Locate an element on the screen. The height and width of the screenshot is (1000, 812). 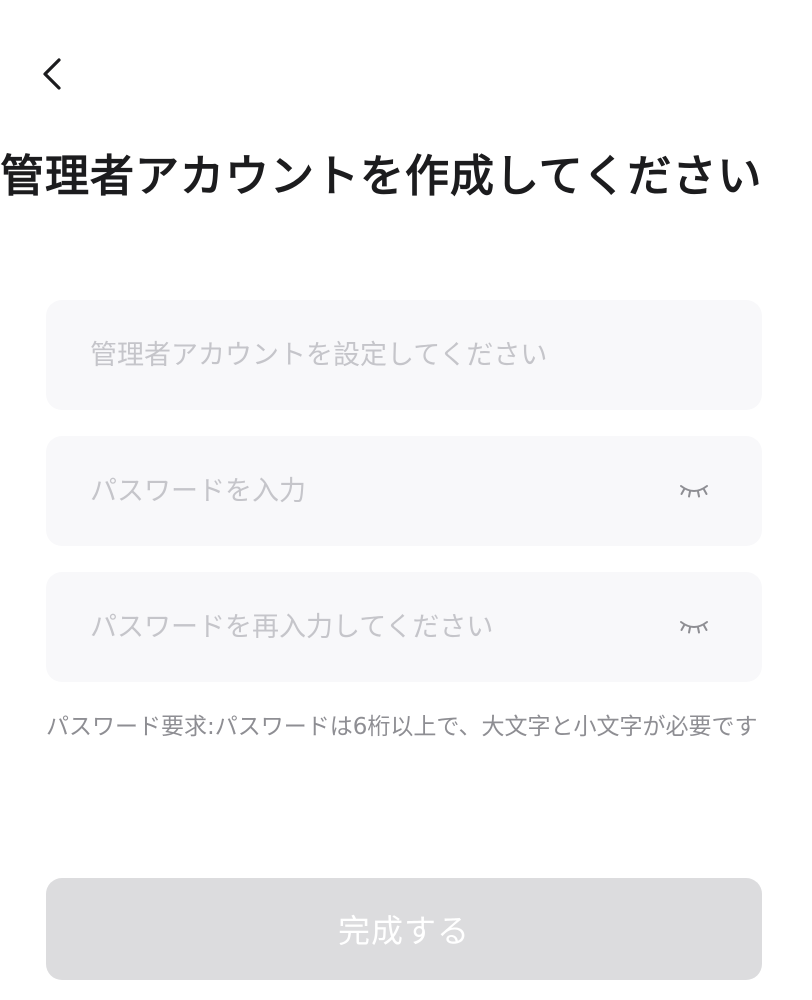
password-field is located at coordinates (404, 491).